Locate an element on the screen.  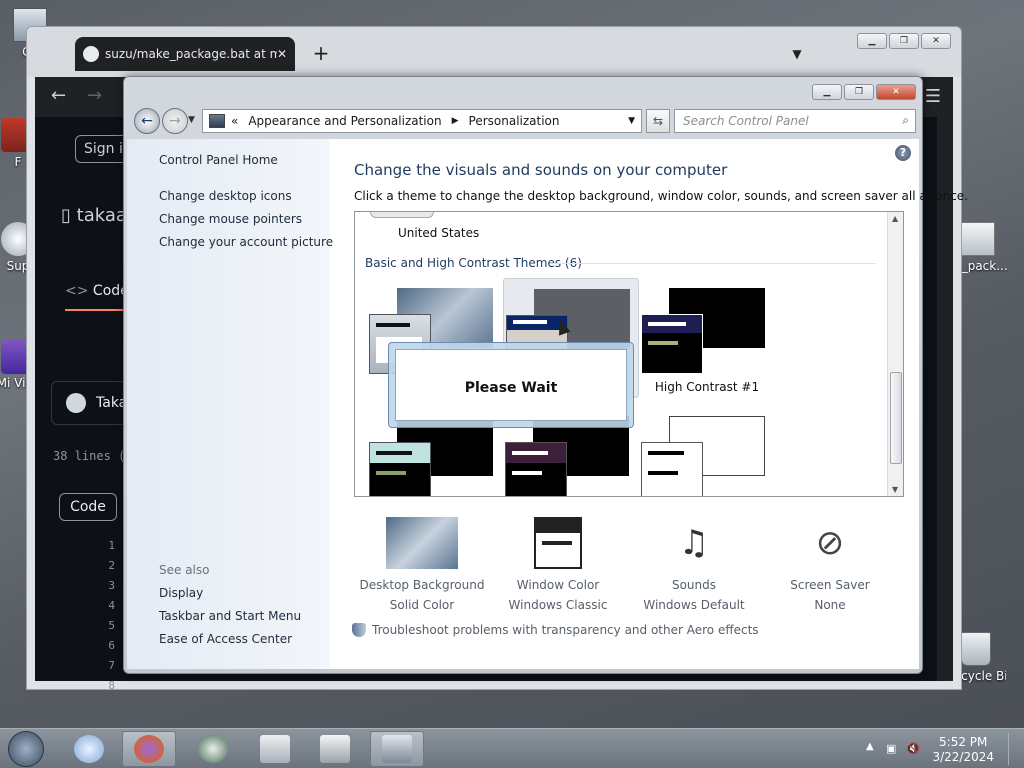
help-icon: ? is located at coordinates (903, 153).